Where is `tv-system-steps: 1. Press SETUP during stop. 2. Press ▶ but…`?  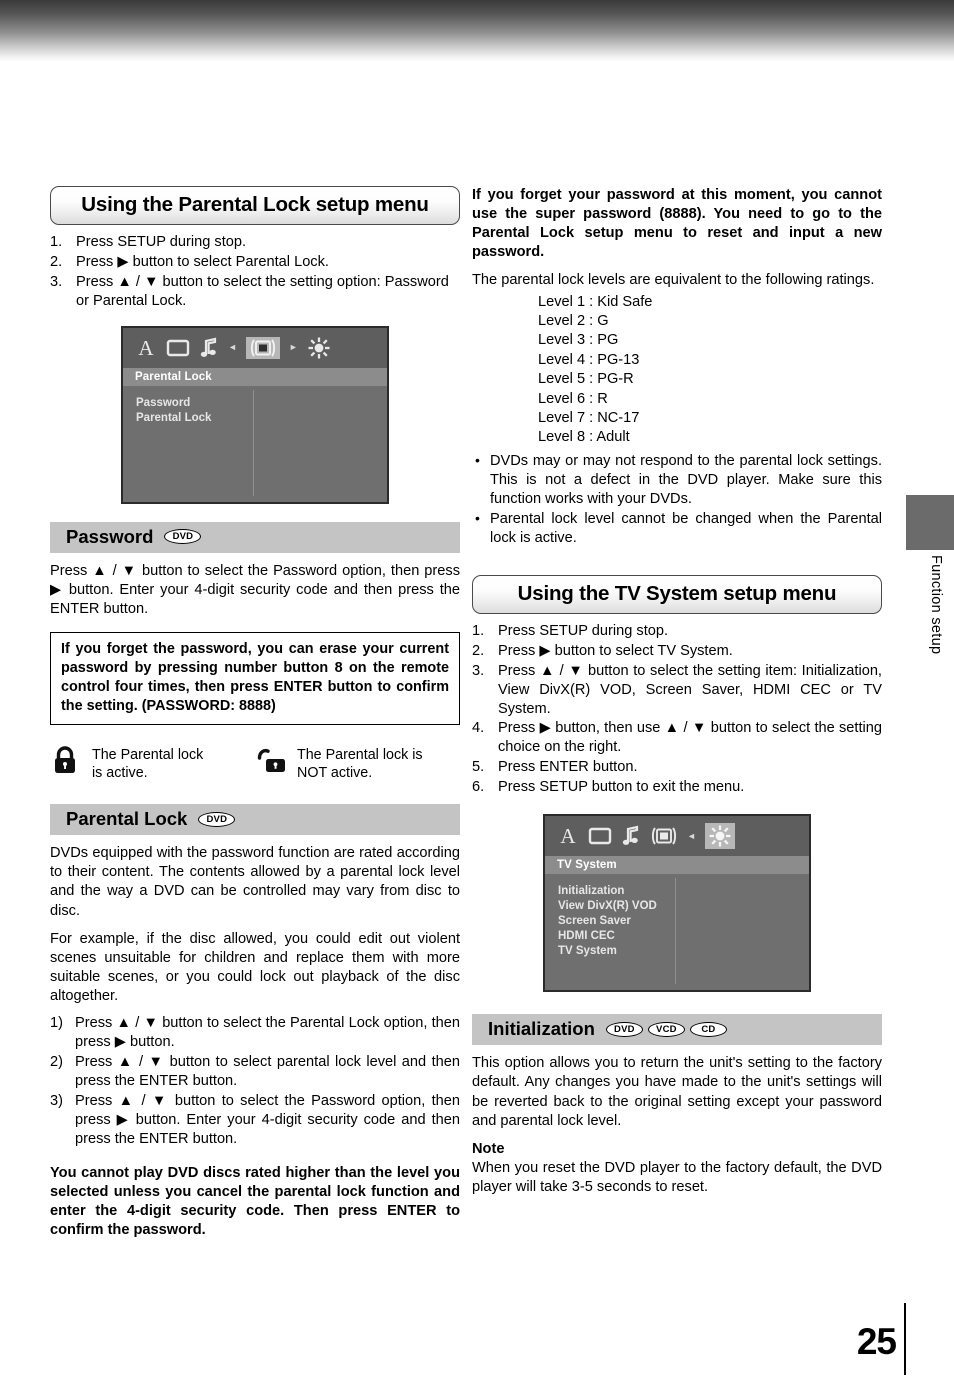 tv-system-steps: 1. Press SETUP during stop. 2. Press ▶ but… is located at coordinates (677, 710).